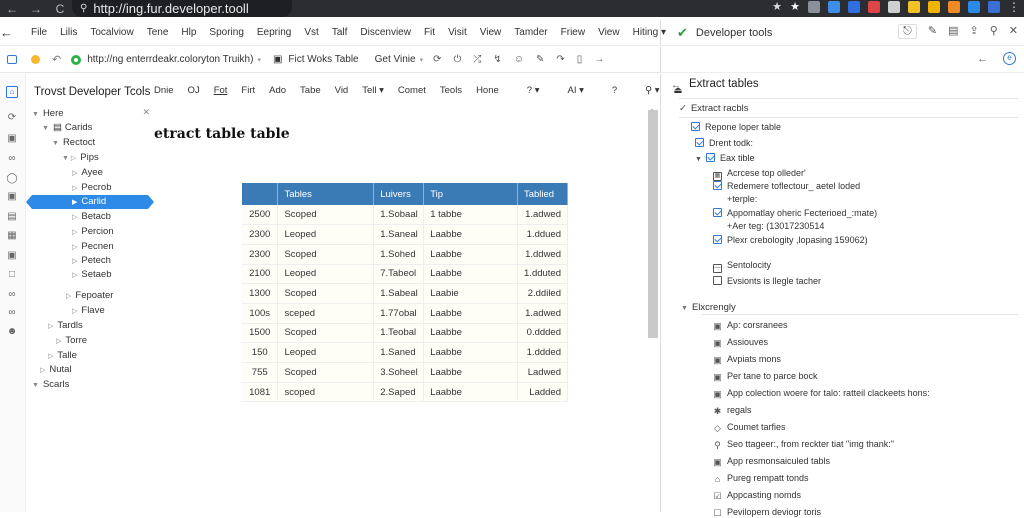  Describe the element at coordinates (311, 32) in the screenshot. I see `menu-item: Vst` at that location.